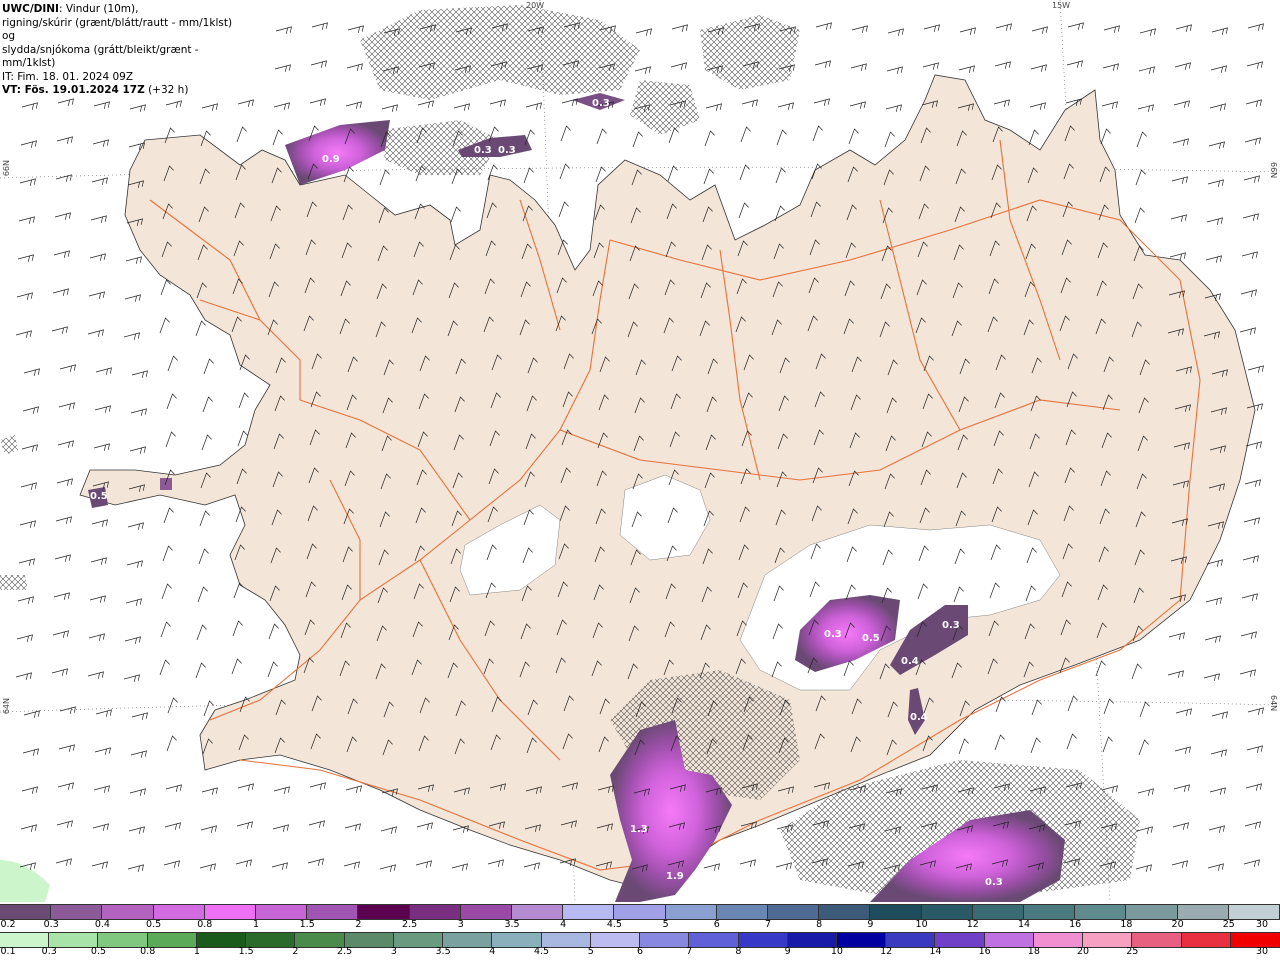  What do you see at coordinates (972, 924) in the screenshot?
I see `legend-label: 12` at bounding box center [972, 924].